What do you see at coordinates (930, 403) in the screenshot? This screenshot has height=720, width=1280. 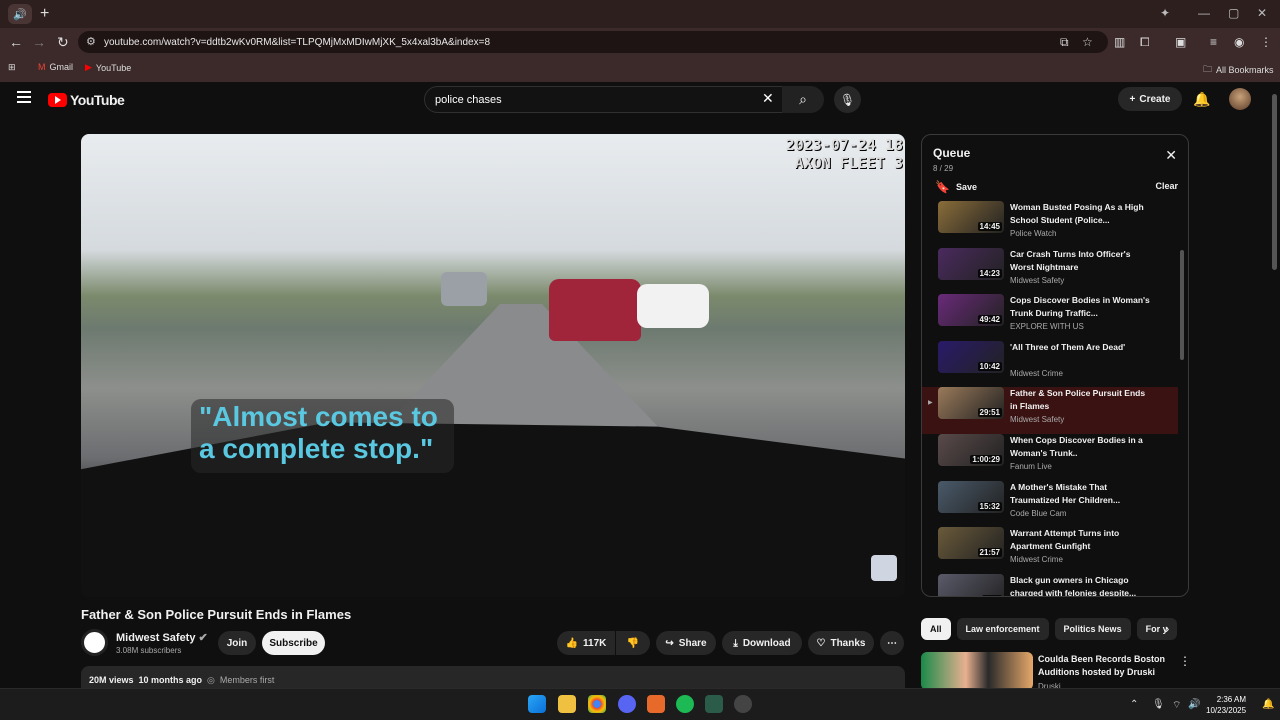 I see `now-playing-icon: ▶` at bounding box center [930, 403].